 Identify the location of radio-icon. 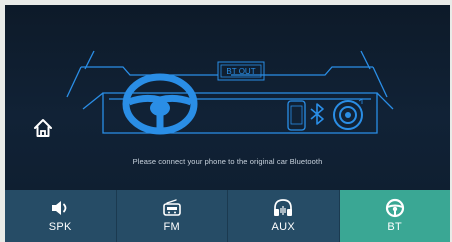
(171, 207).